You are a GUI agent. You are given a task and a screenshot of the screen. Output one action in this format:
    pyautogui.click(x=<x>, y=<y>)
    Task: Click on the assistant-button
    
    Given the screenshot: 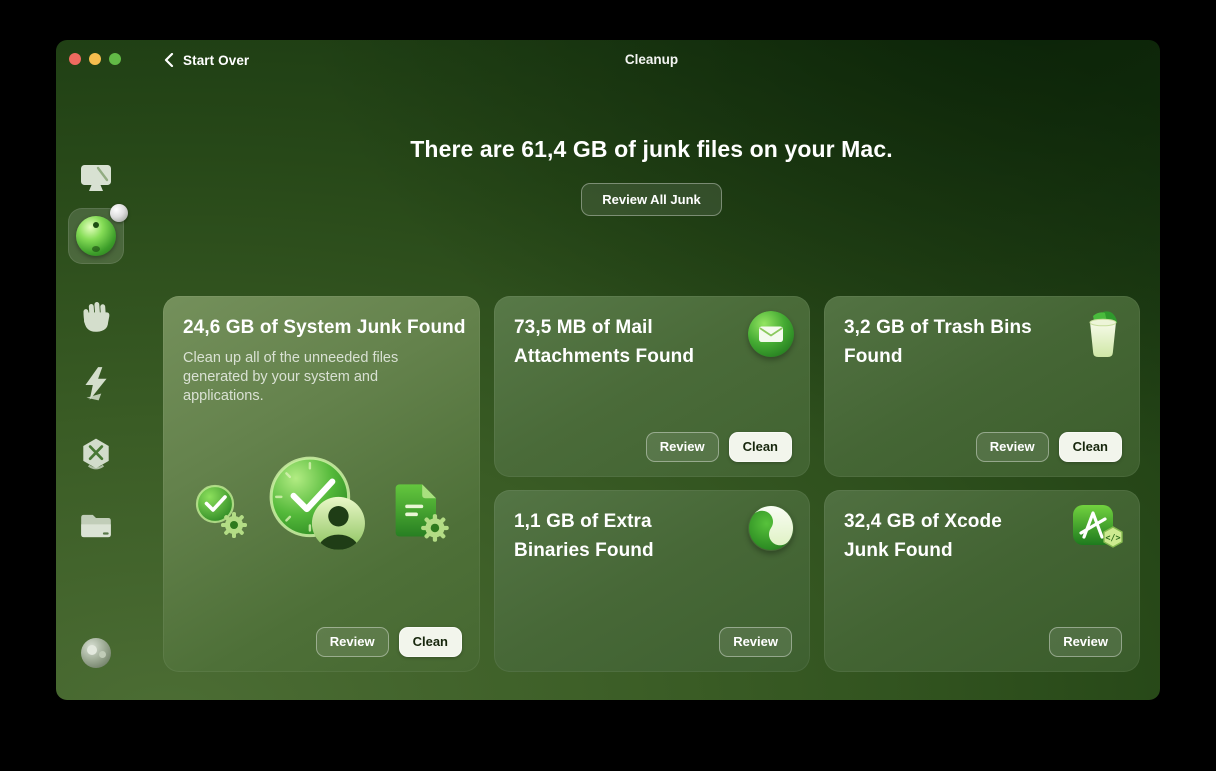 What is the action you would take?
    pyautogui.click(x=96, y=653)
    